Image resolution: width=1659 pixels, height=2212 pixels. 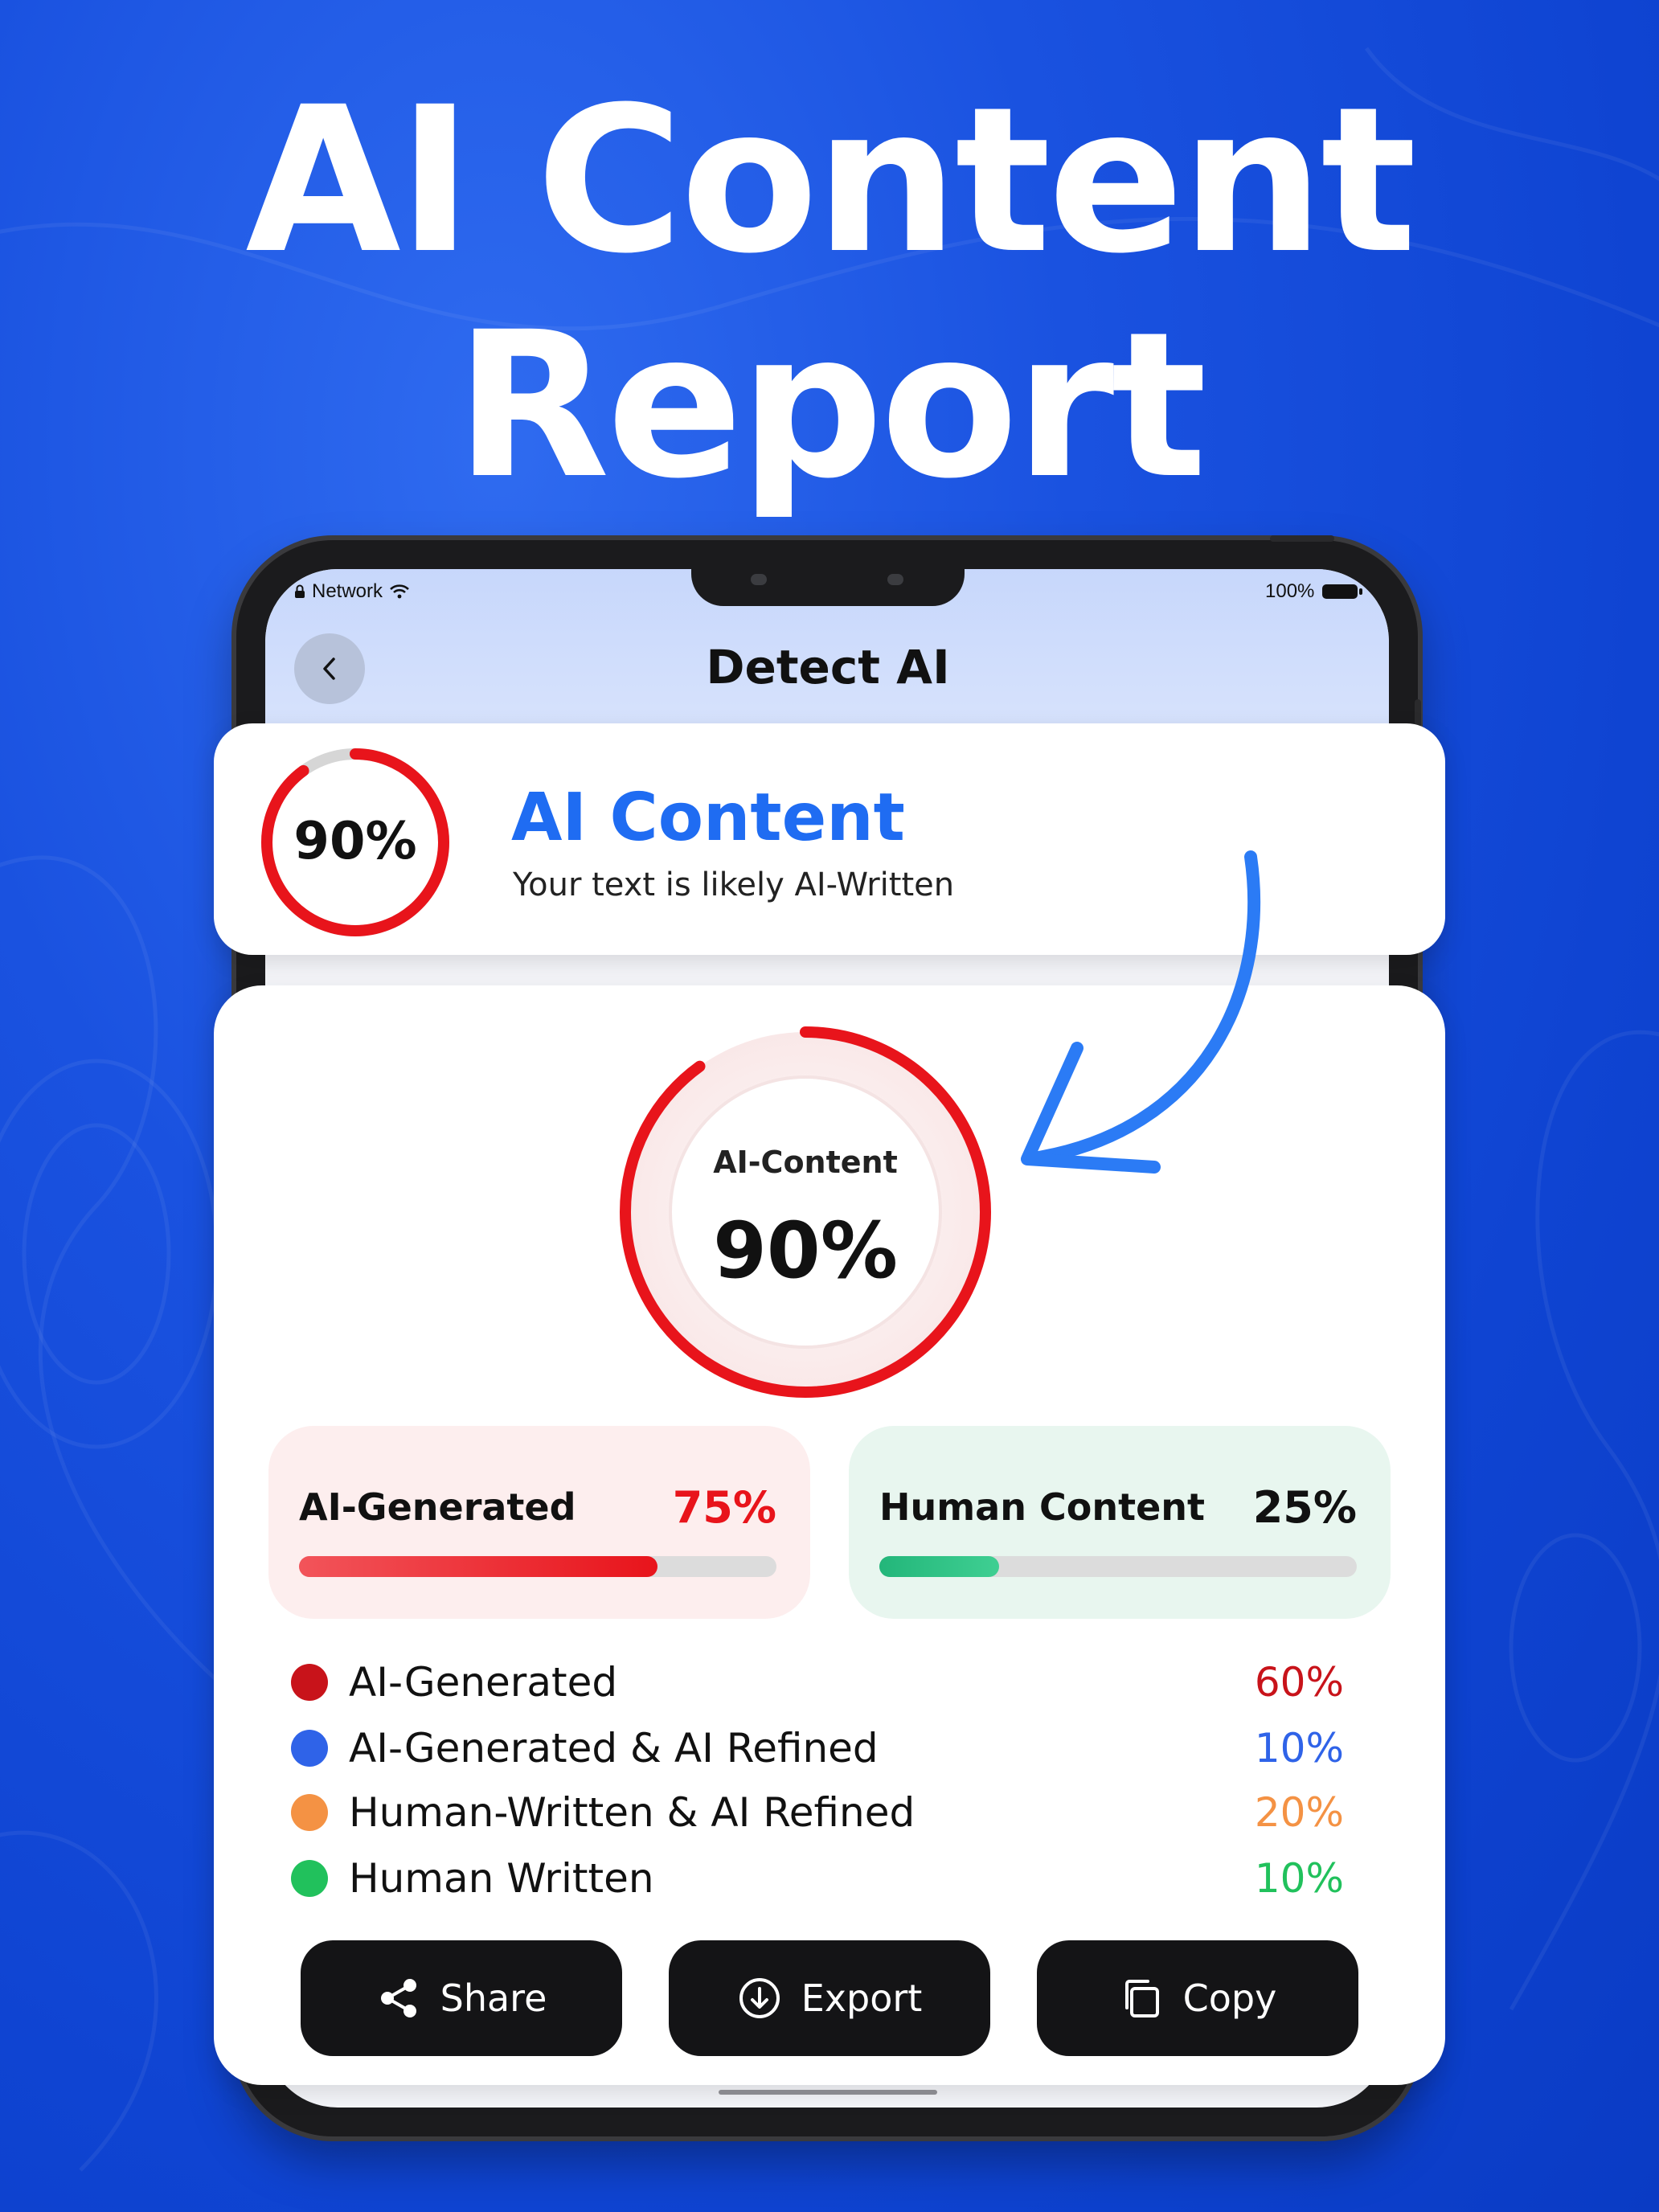 I want to click on human-content-stat-label: Human Content, so click(x=1042, y=1507).